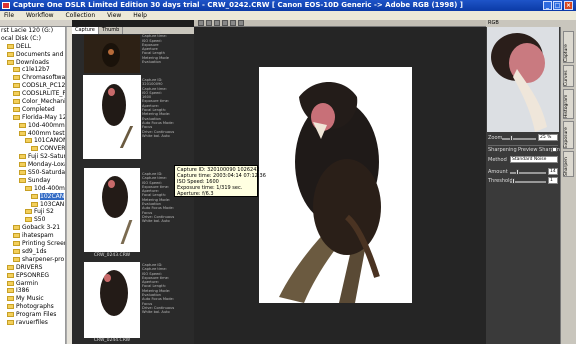 The image size is (576, 344). Describe the element at coordinates (568, 76) in the screenshot. I see `vtab-curves: Curves` at that location.